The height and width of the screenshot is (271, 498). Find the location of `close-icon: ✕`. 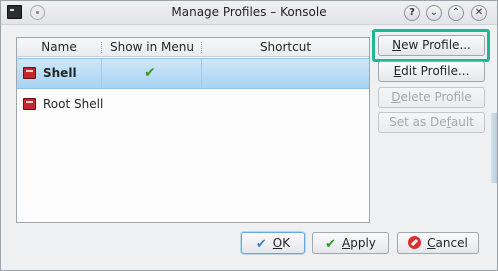

close-icon: ✕ is located at coordinates (479, 13).